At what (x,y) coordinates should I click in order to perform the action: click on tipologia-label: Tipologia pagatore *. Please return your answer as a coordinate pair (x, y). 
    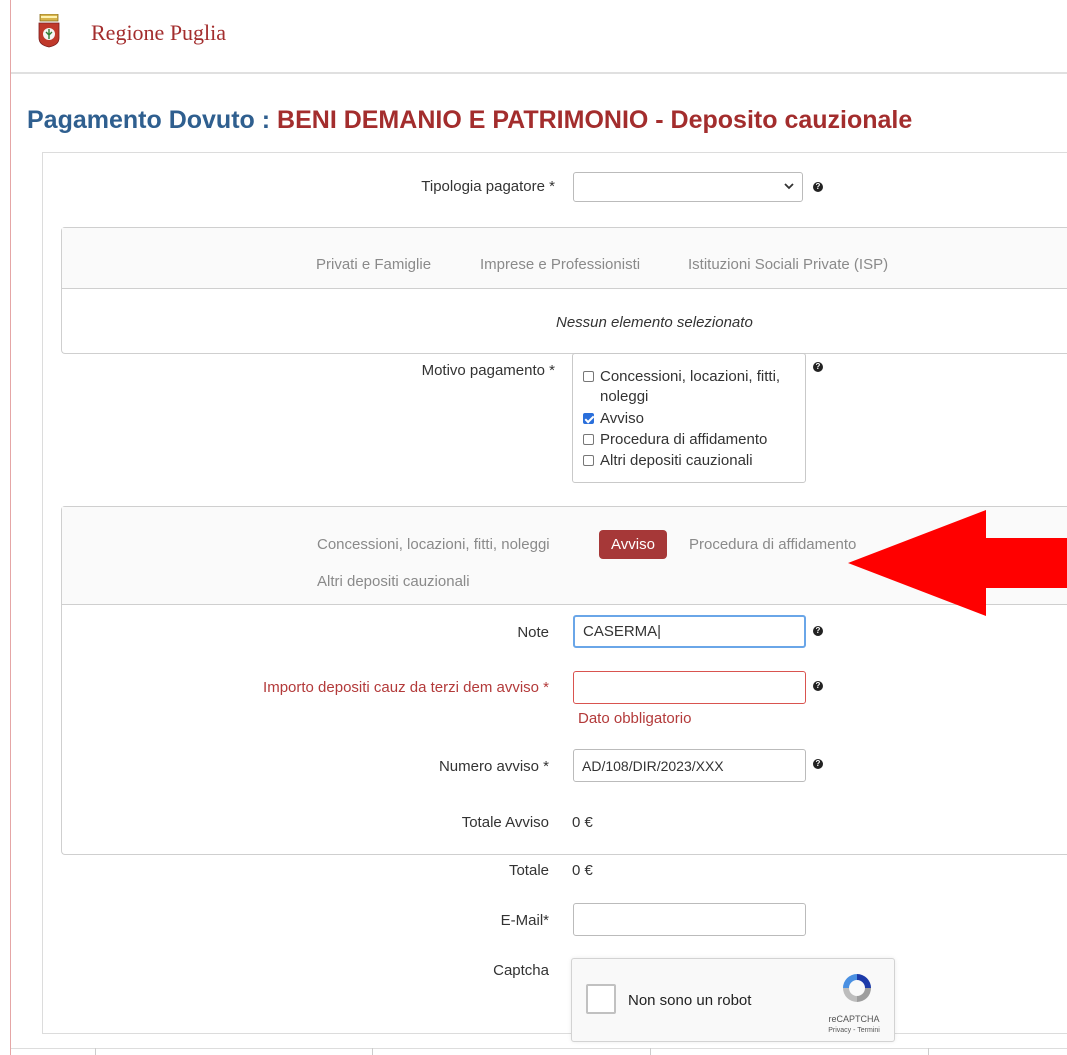
    Looking at the image, I should click on (488, 186).